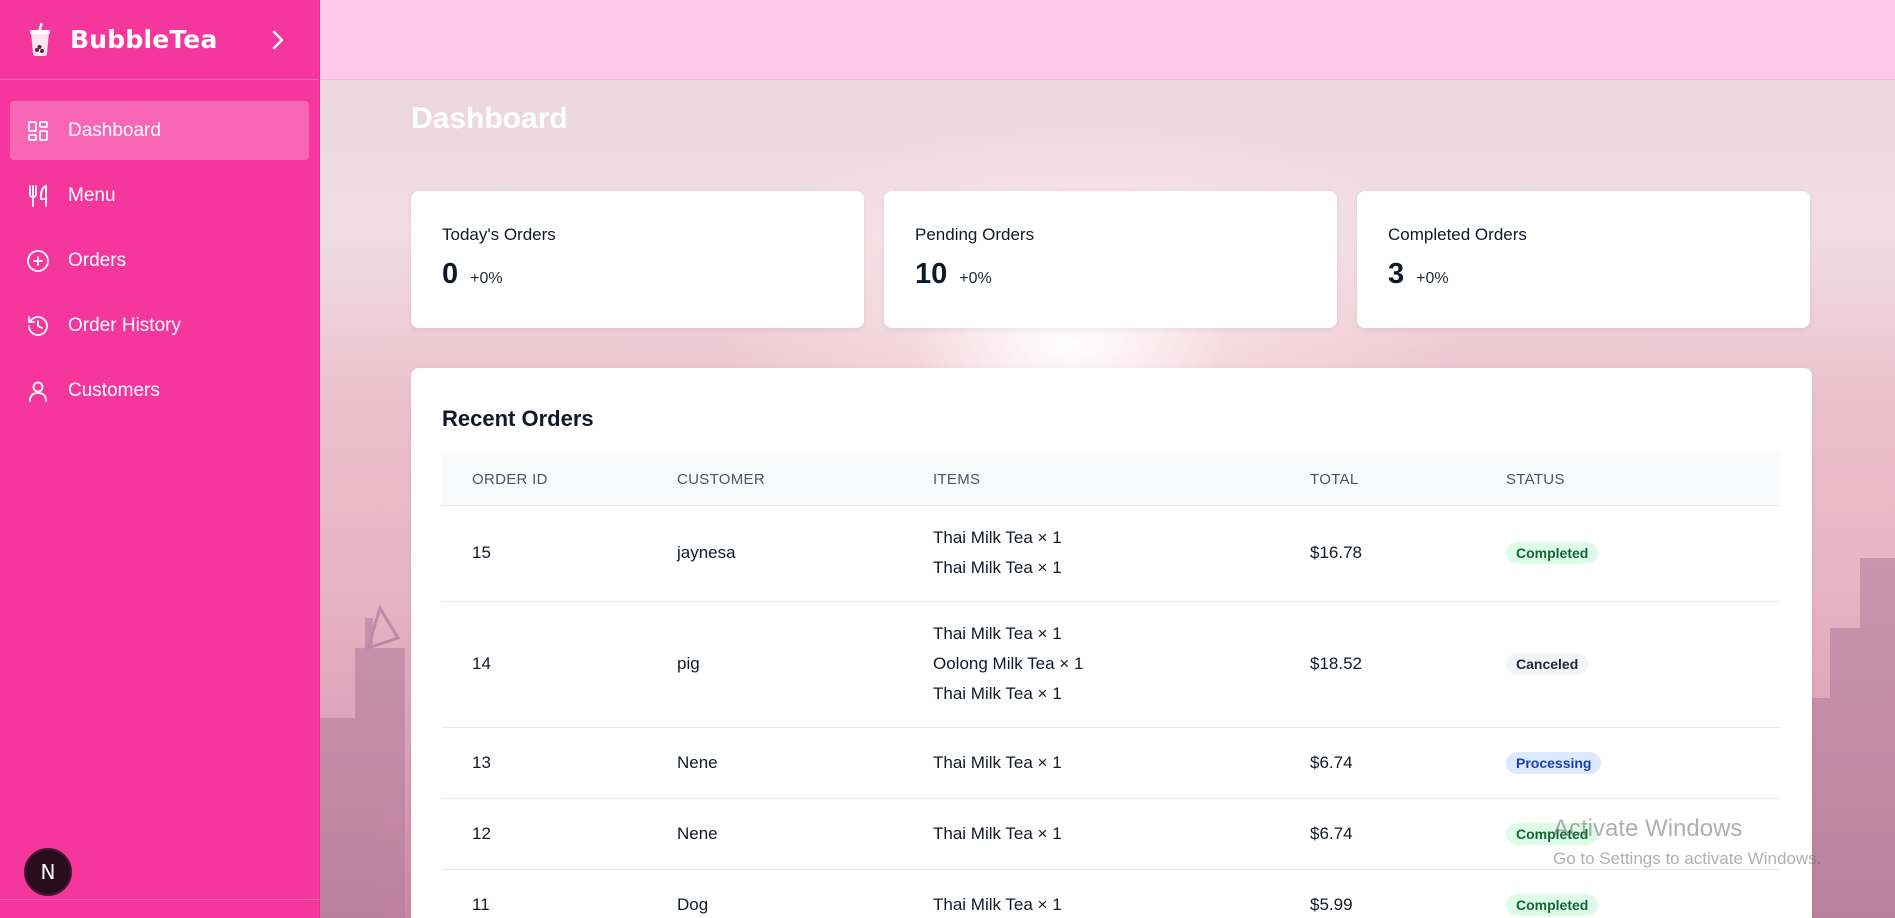 This screenshot has width=1895, height=918. What do you see at coordinates (92, 195) in the screenshot?
I see `sidebar-item-label: Menu` at bounding box center [92, 195].